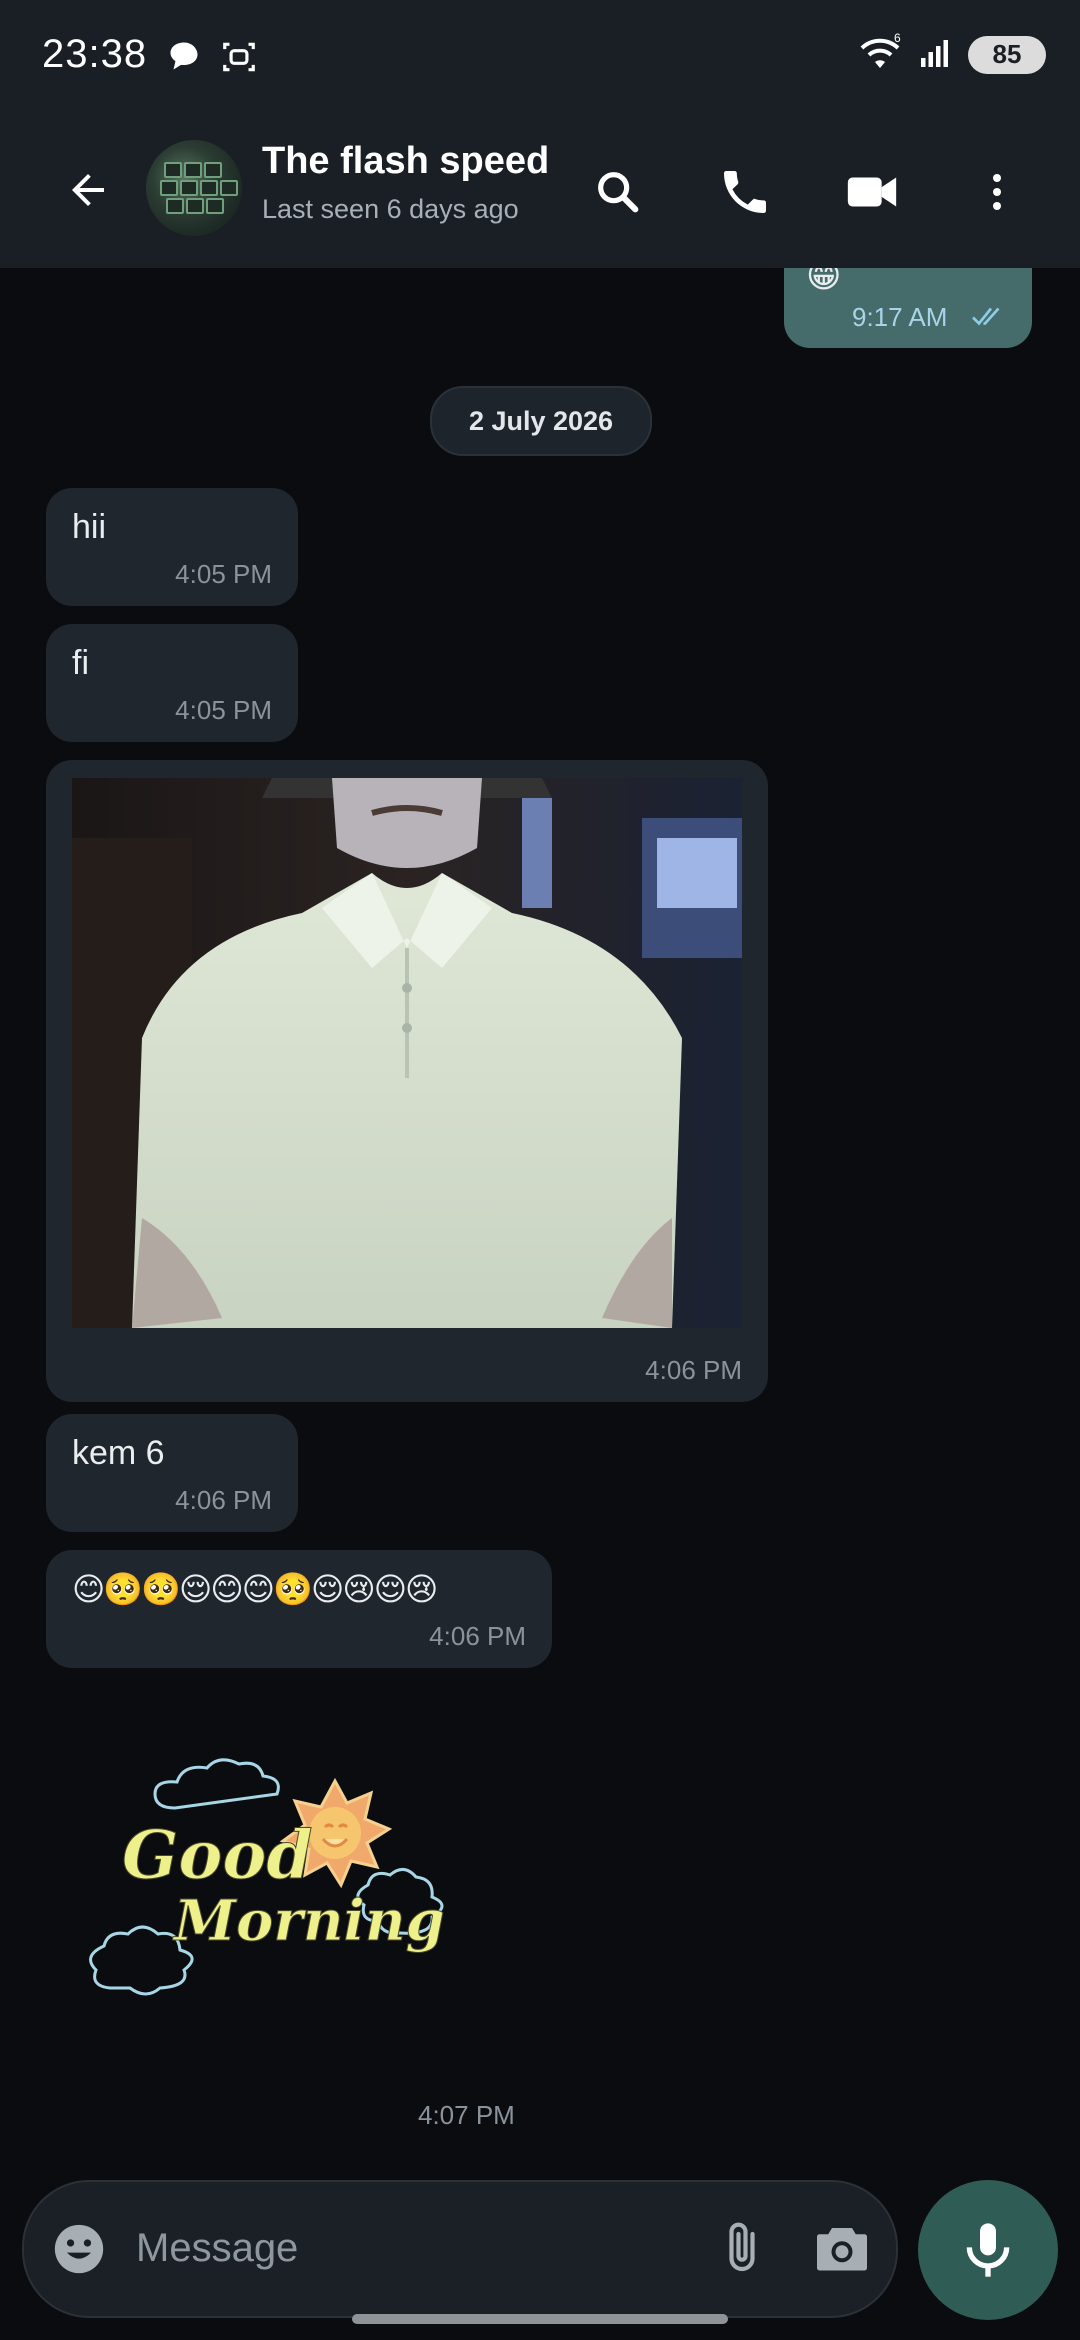  Describe the element at coordinates (466, 2115) in the screenshot. I see `message-time: 4:07 PM` at that location.